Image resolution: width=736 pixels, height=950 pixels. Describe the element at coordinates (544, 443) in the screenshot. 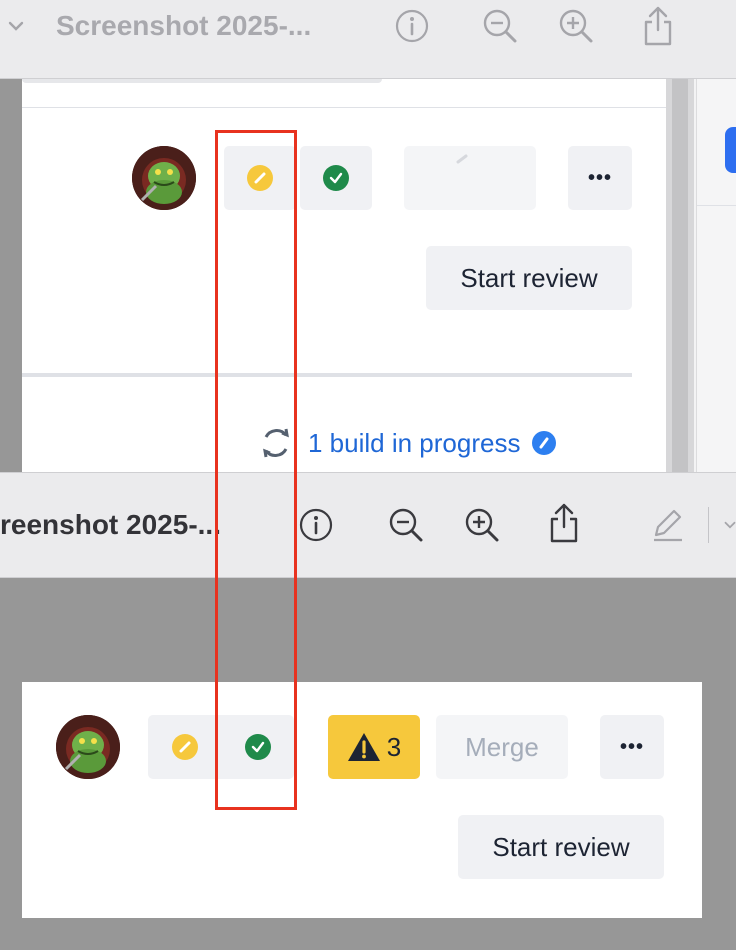

I see `in-progress-badge-icon` at that location.